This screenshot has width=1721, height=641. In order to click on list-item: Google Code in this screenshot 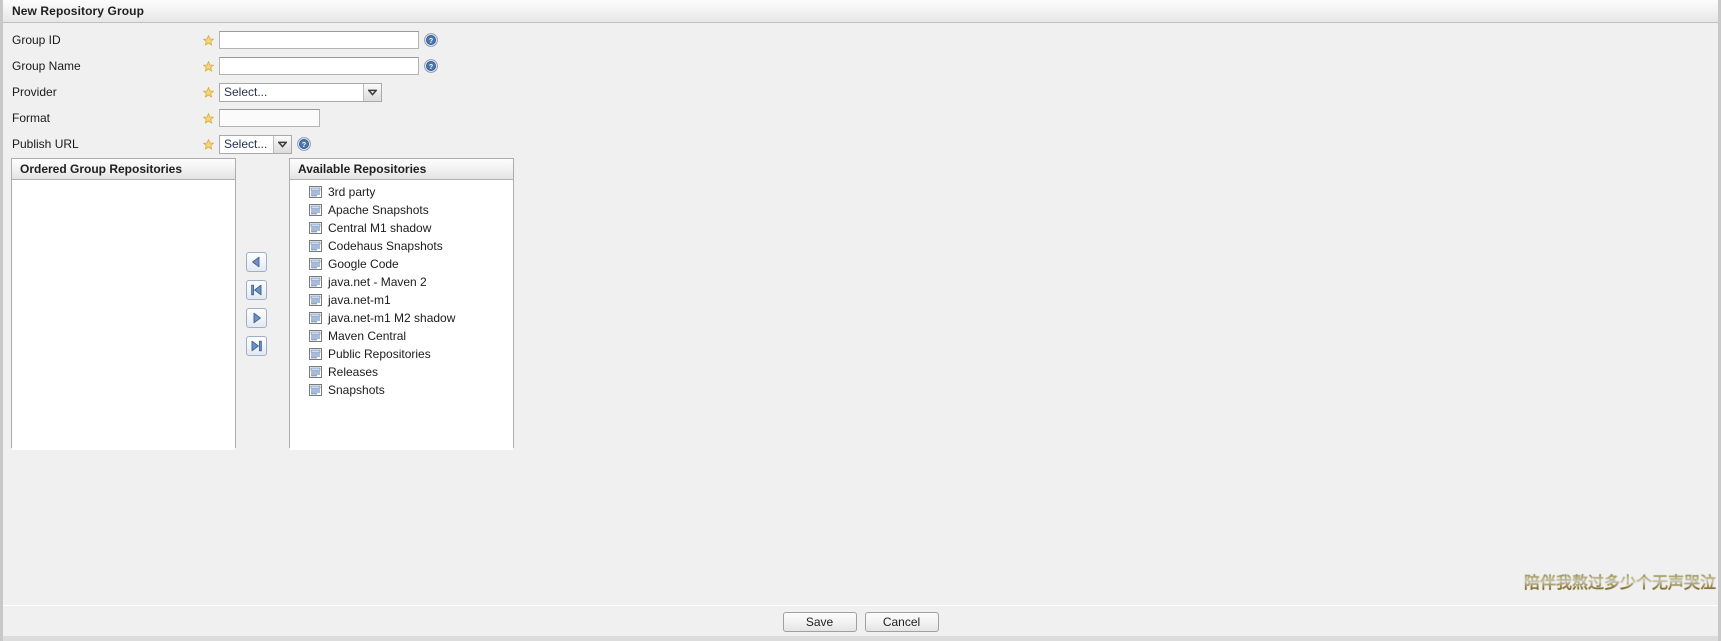, I will do `click(401, 264)`.